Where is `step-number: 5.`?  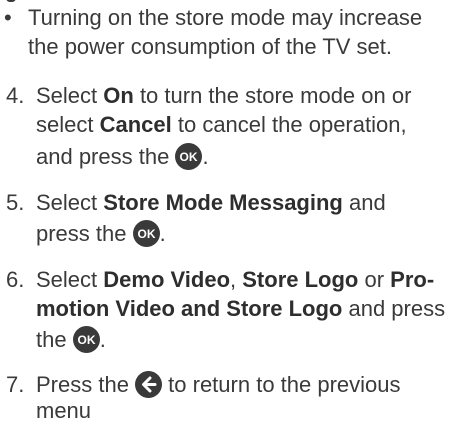 step-number: 5. is located at coordinates (15, 202).